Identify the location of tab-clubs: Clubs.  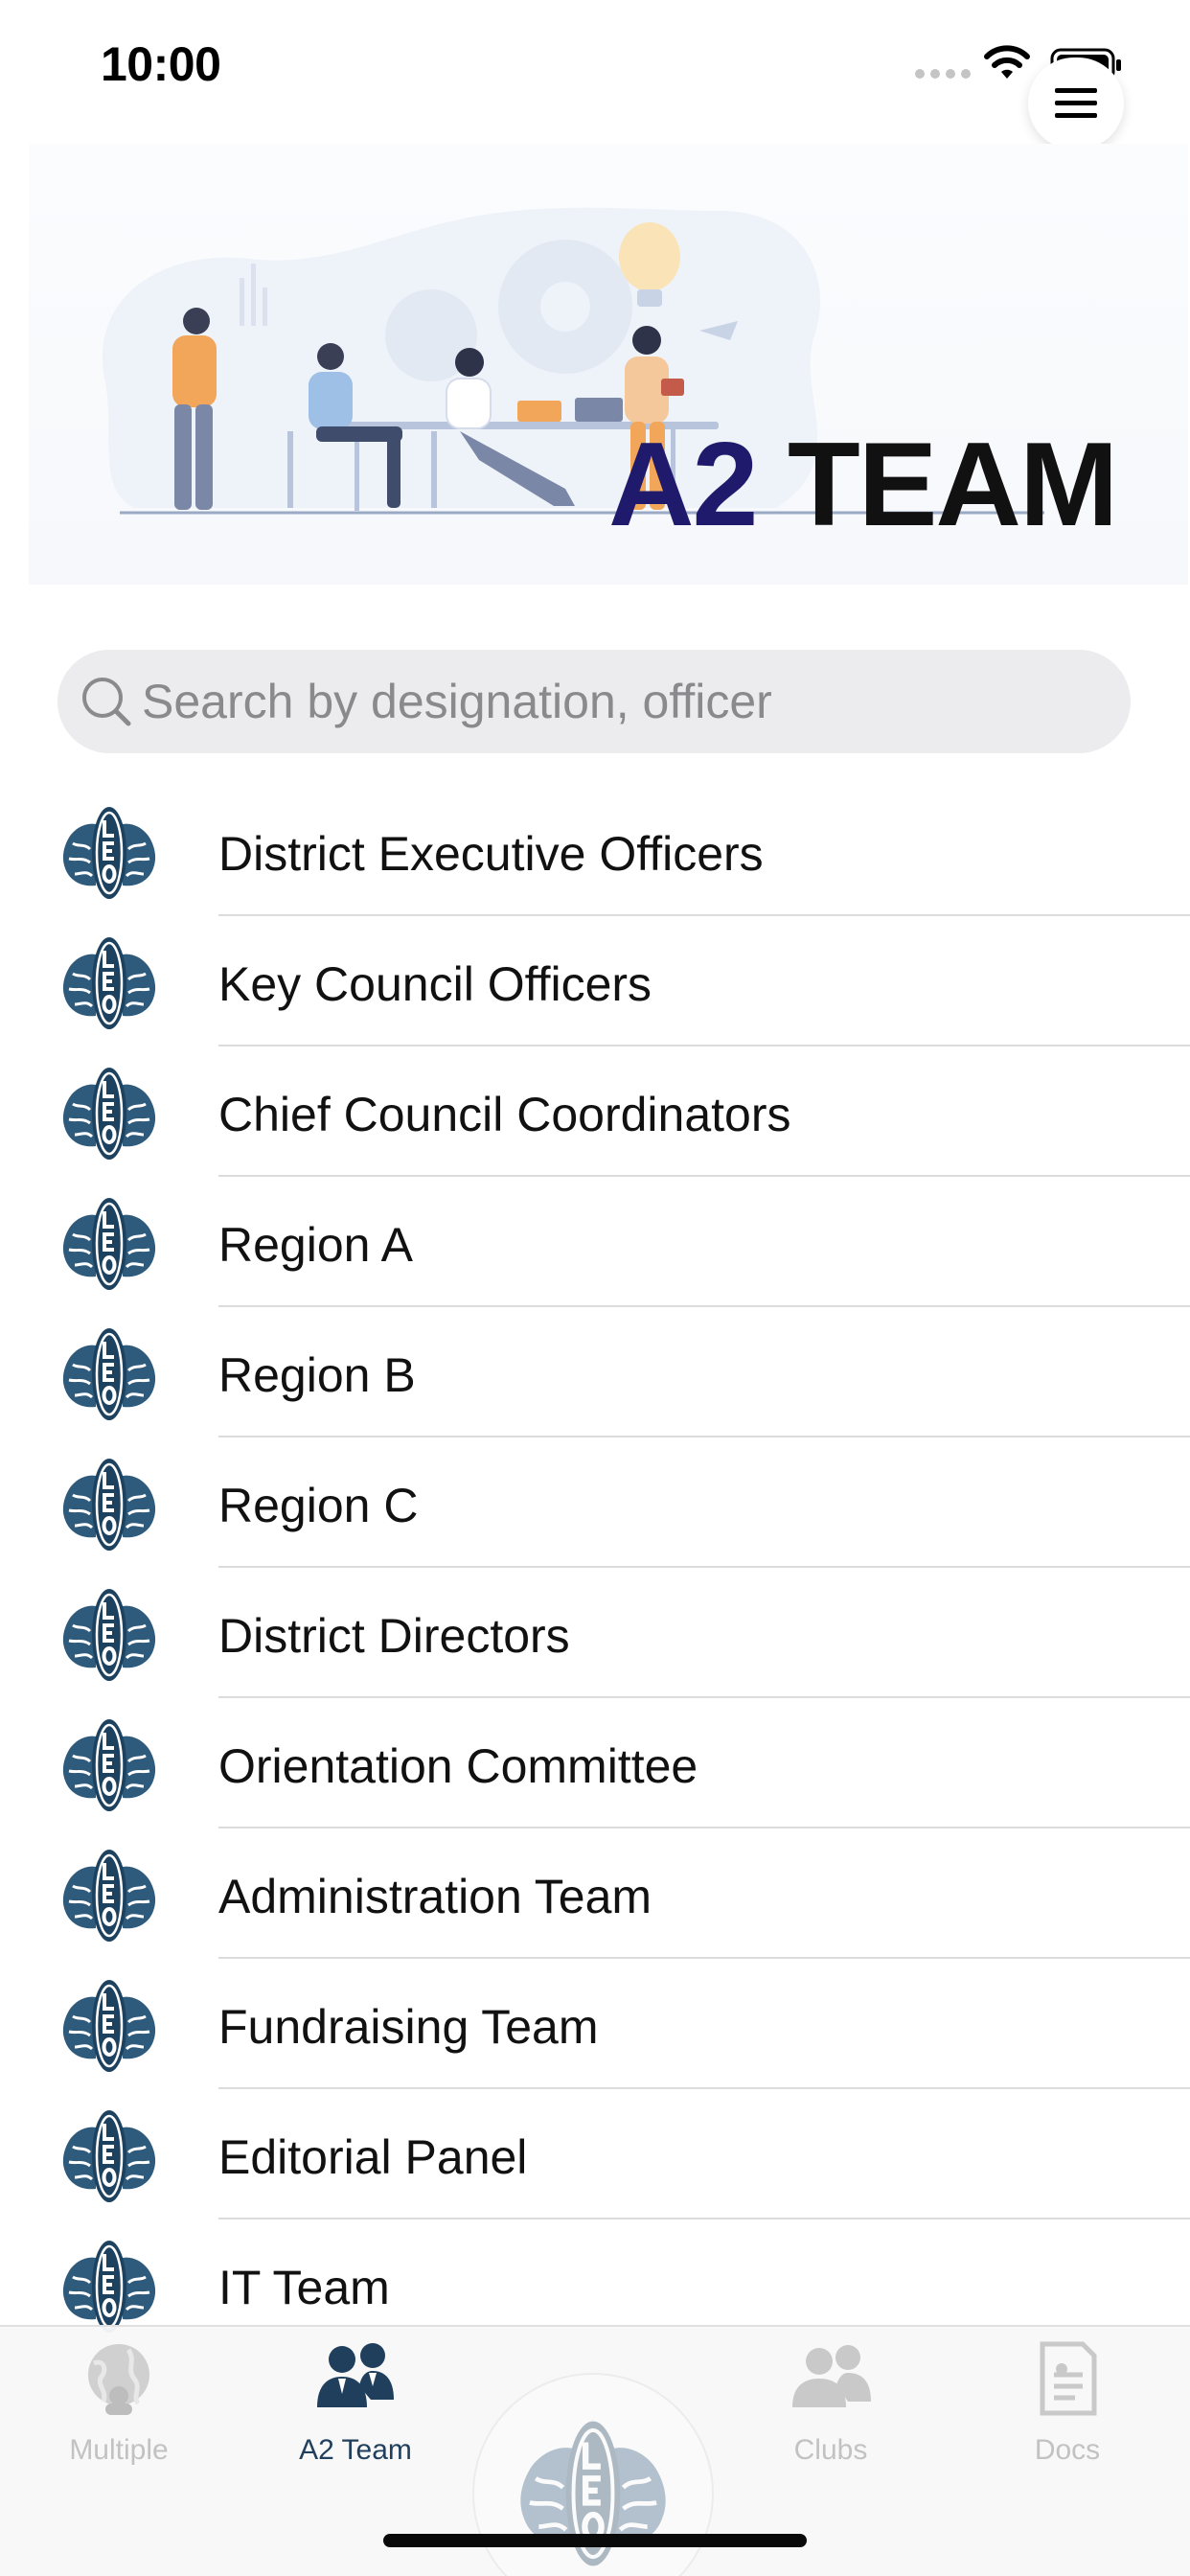
(831, 2417).